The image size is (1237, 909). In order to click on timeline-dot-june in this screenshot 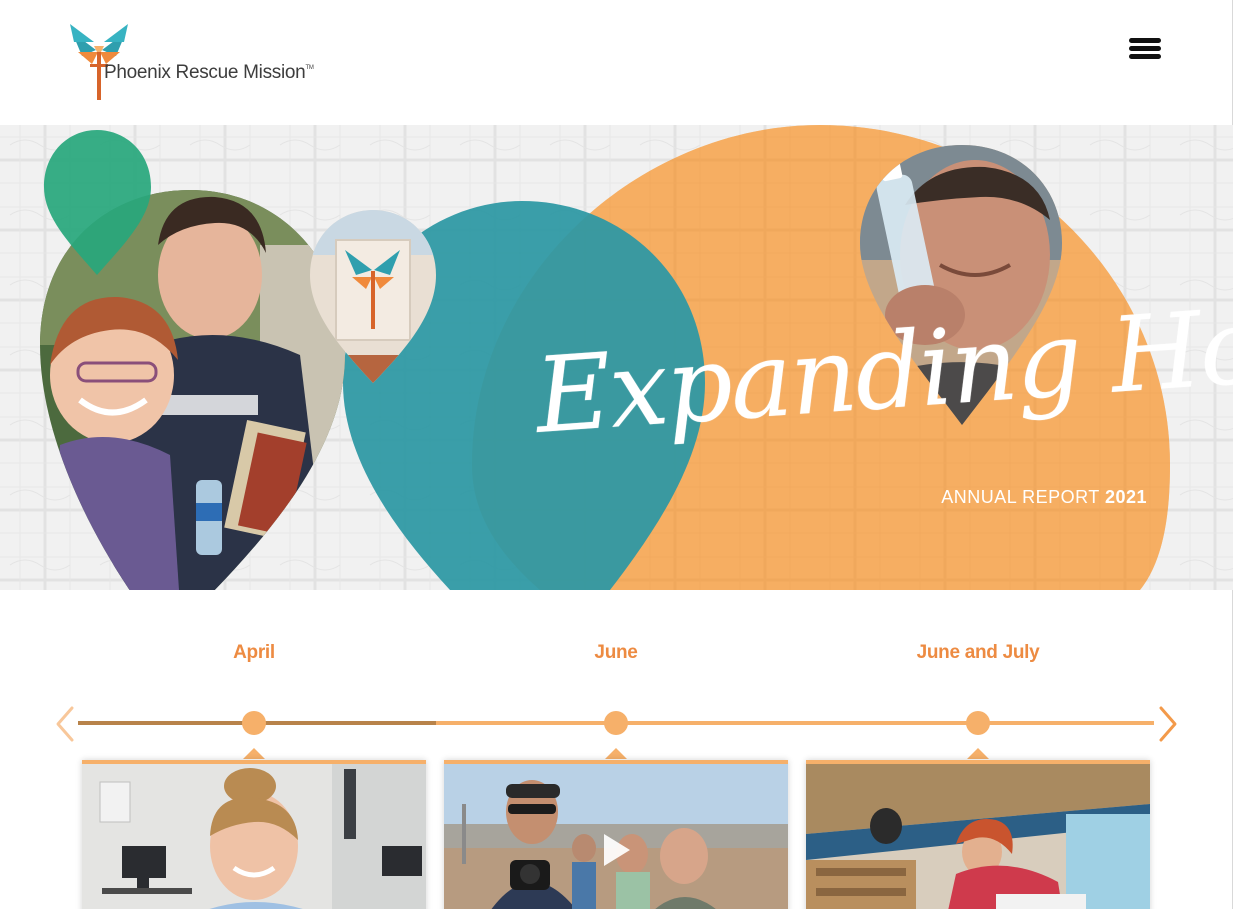, I will do `click(616, 723)`.